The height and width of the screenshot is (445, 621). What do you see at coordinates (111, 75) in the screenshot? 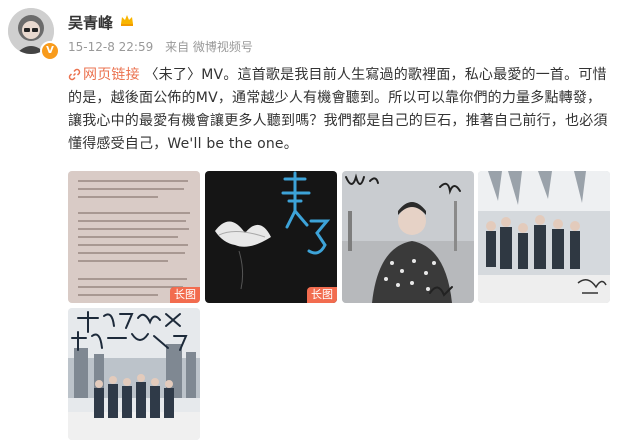
I see `web-link-label: 网页链接` at bounding box center [111, 75].